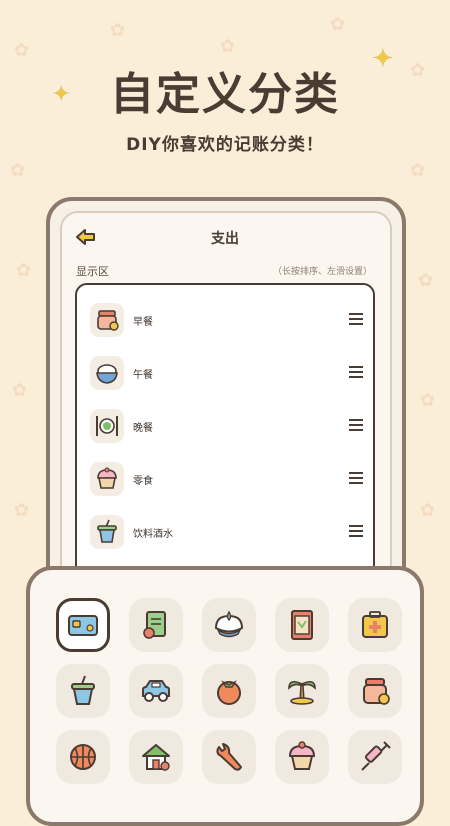 The width and height of the screenshot is (450, 826). I want to click on list-item-label: 早餐, so click(143, 322).